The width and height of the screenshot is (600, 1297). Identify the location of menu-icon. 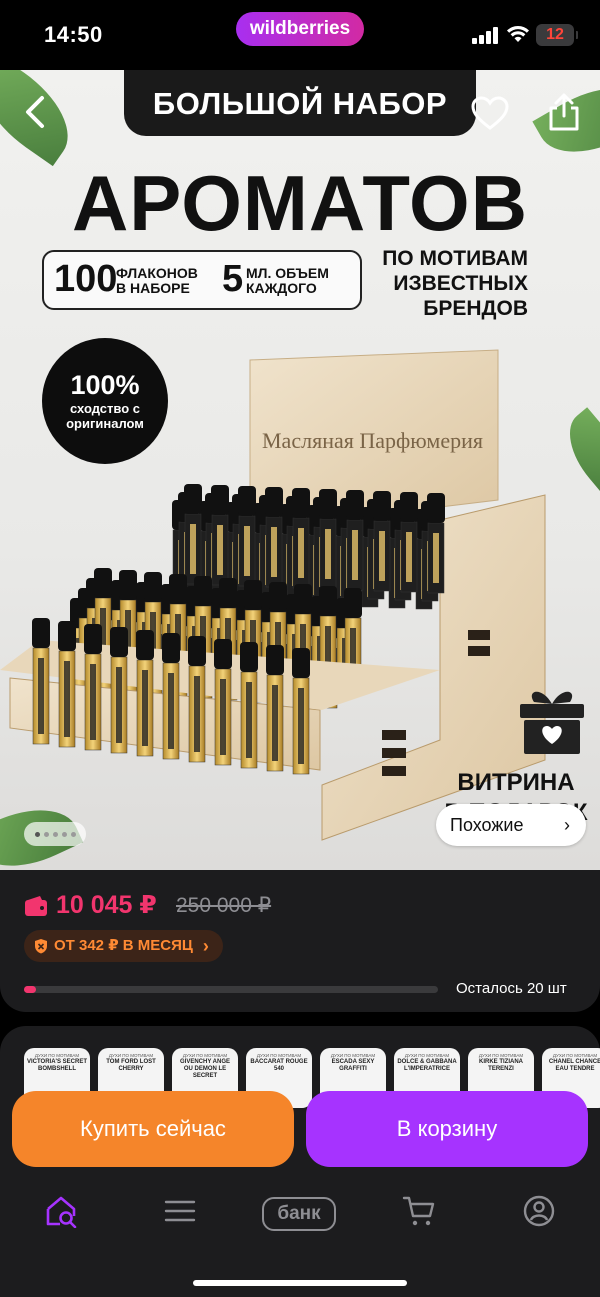
(180, 1211).